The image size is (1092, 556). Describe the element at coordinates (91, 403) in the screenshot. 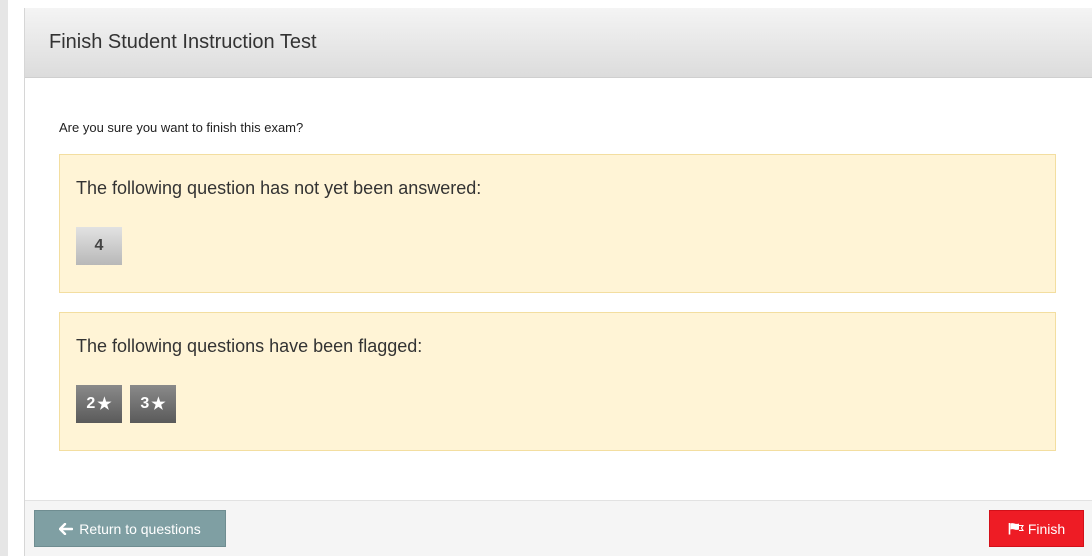

I see `question-number: 2` at that location.